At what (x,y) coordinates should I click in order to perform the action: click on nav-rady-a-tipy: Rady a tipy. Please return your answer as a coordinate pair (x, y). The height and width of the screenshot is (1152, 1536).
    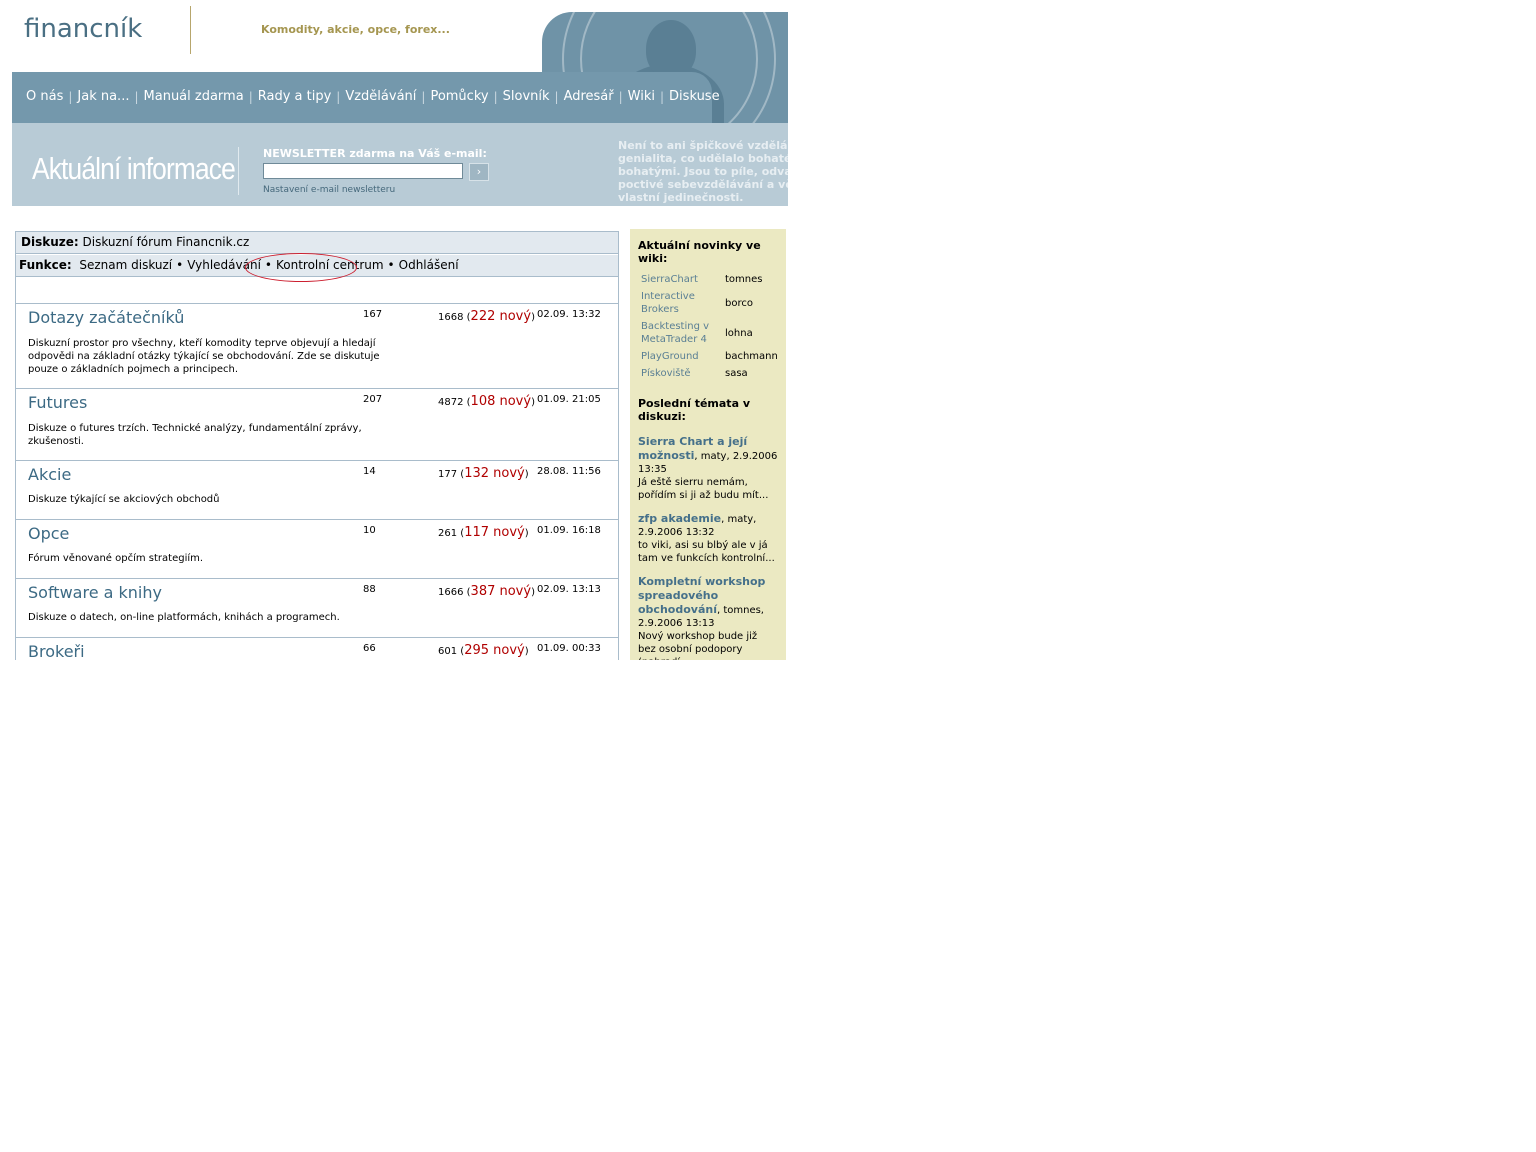
    Looking at the image, I should click on (295, 96).